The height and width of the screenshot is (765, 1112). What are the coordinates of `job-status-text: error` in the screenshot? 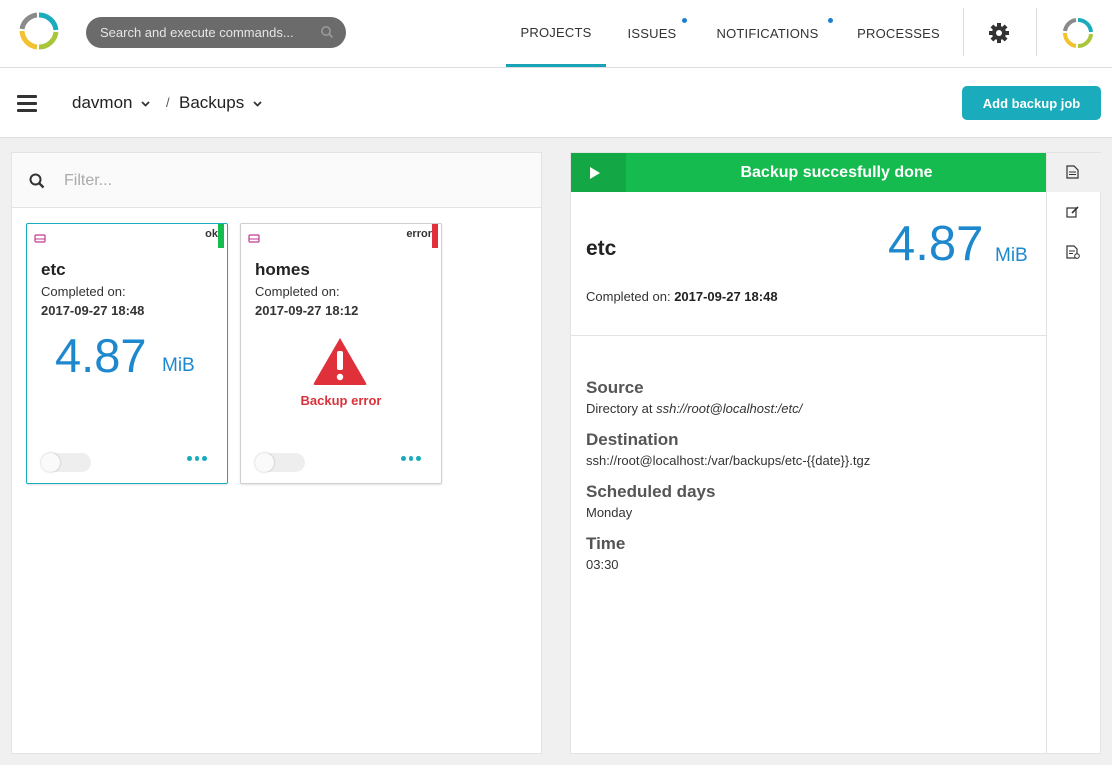 It's located at (419, 234).